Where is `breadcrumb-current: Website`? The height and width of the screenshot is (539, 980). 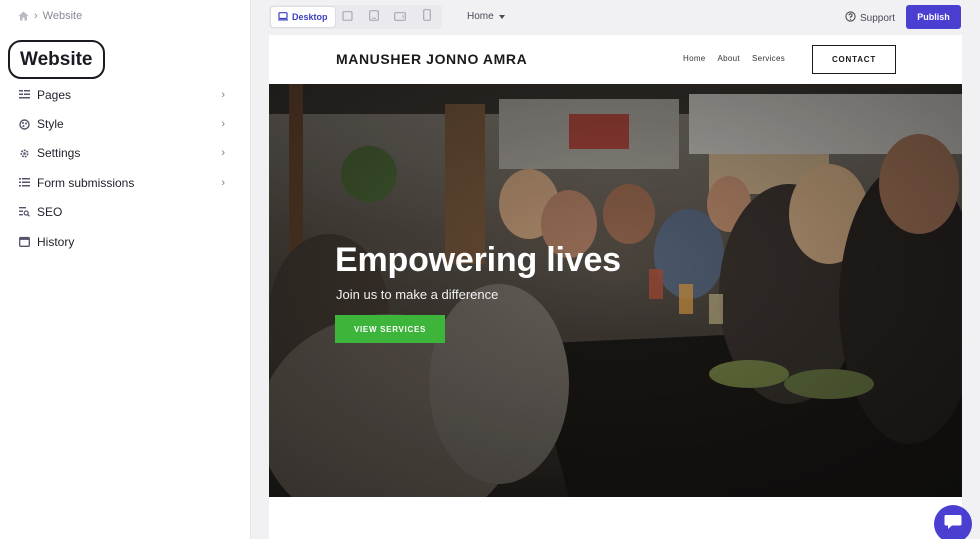
breadcrumb-current: Website is located at coordinates (62, 16).